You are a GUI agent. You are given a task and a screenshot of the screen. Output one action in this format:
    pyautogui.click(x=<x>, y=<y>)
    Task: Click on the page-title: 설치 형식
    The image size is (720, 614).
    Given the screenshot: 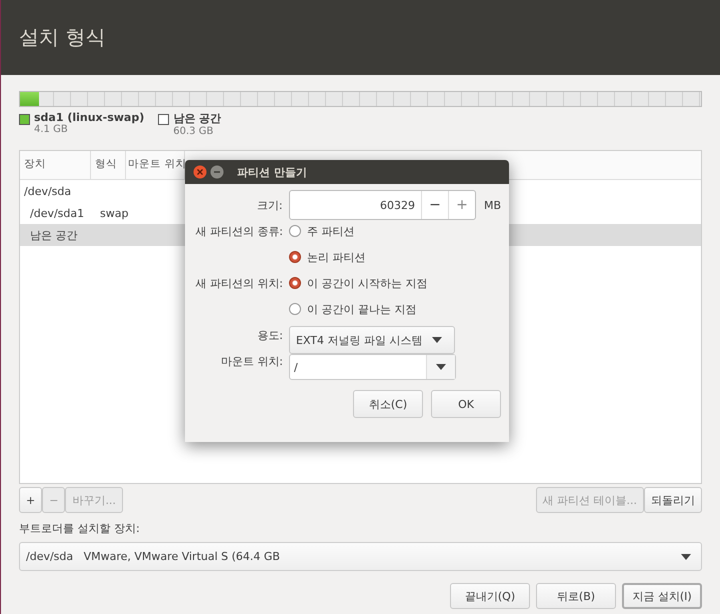 What is the action you would take?
    pyautogui.click(x=62, y=37)
    